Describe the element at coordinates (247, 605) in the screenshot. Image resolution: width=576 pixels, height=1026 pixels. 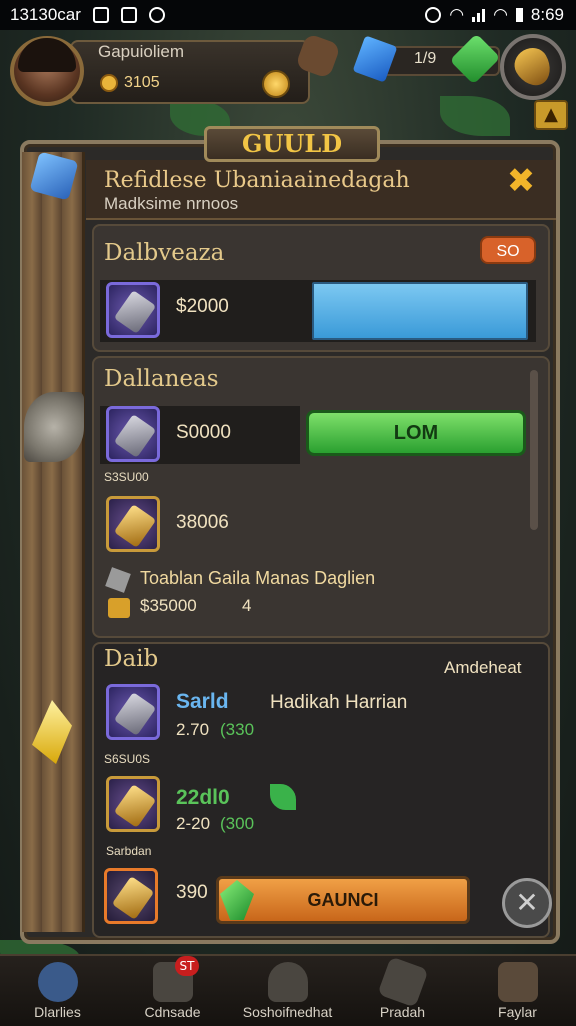
I see `footer-count: 4` at that location.